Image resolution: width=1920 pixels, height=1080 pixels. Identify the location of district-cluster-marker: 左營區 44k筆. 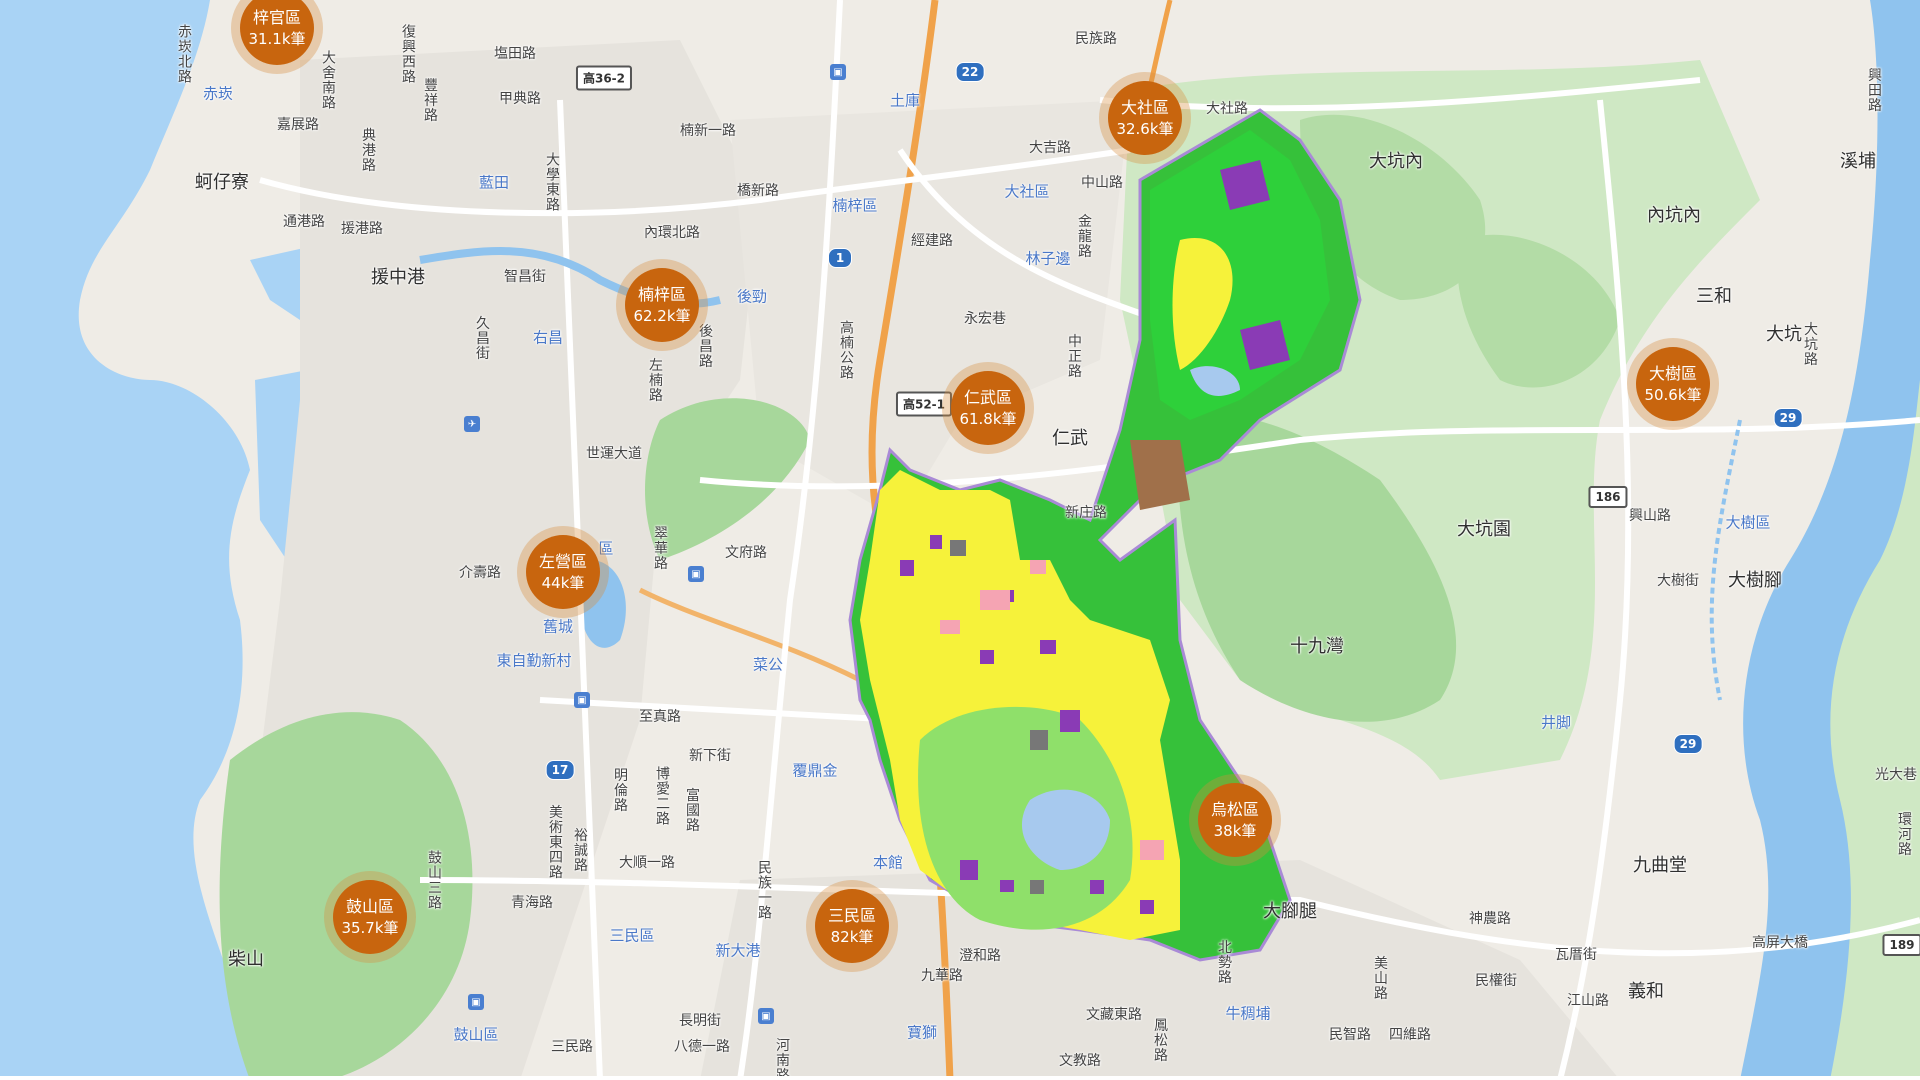
(563, 572).